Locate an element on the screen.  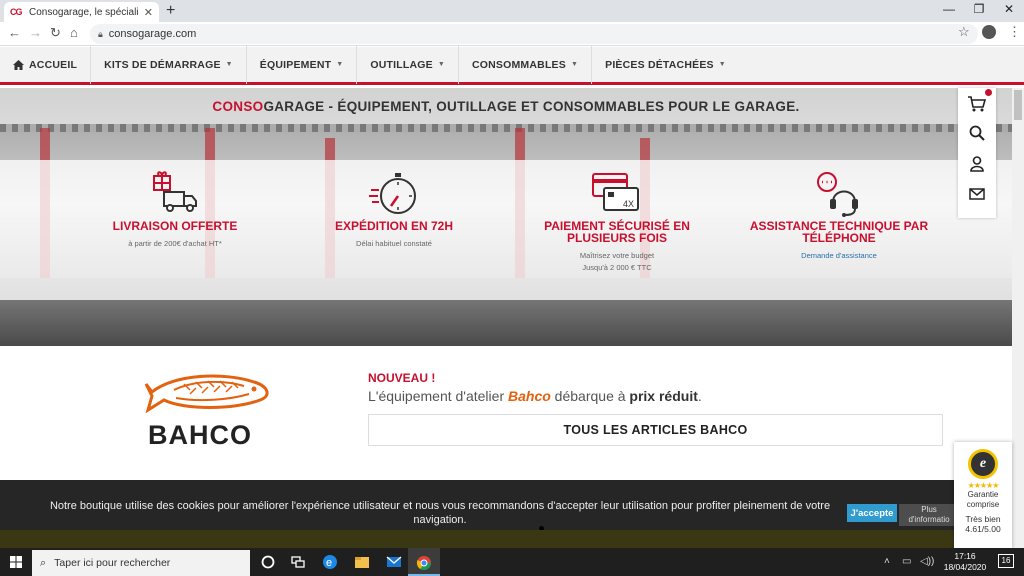
url-text: consogarage.com is located at coordinates (152, 34).